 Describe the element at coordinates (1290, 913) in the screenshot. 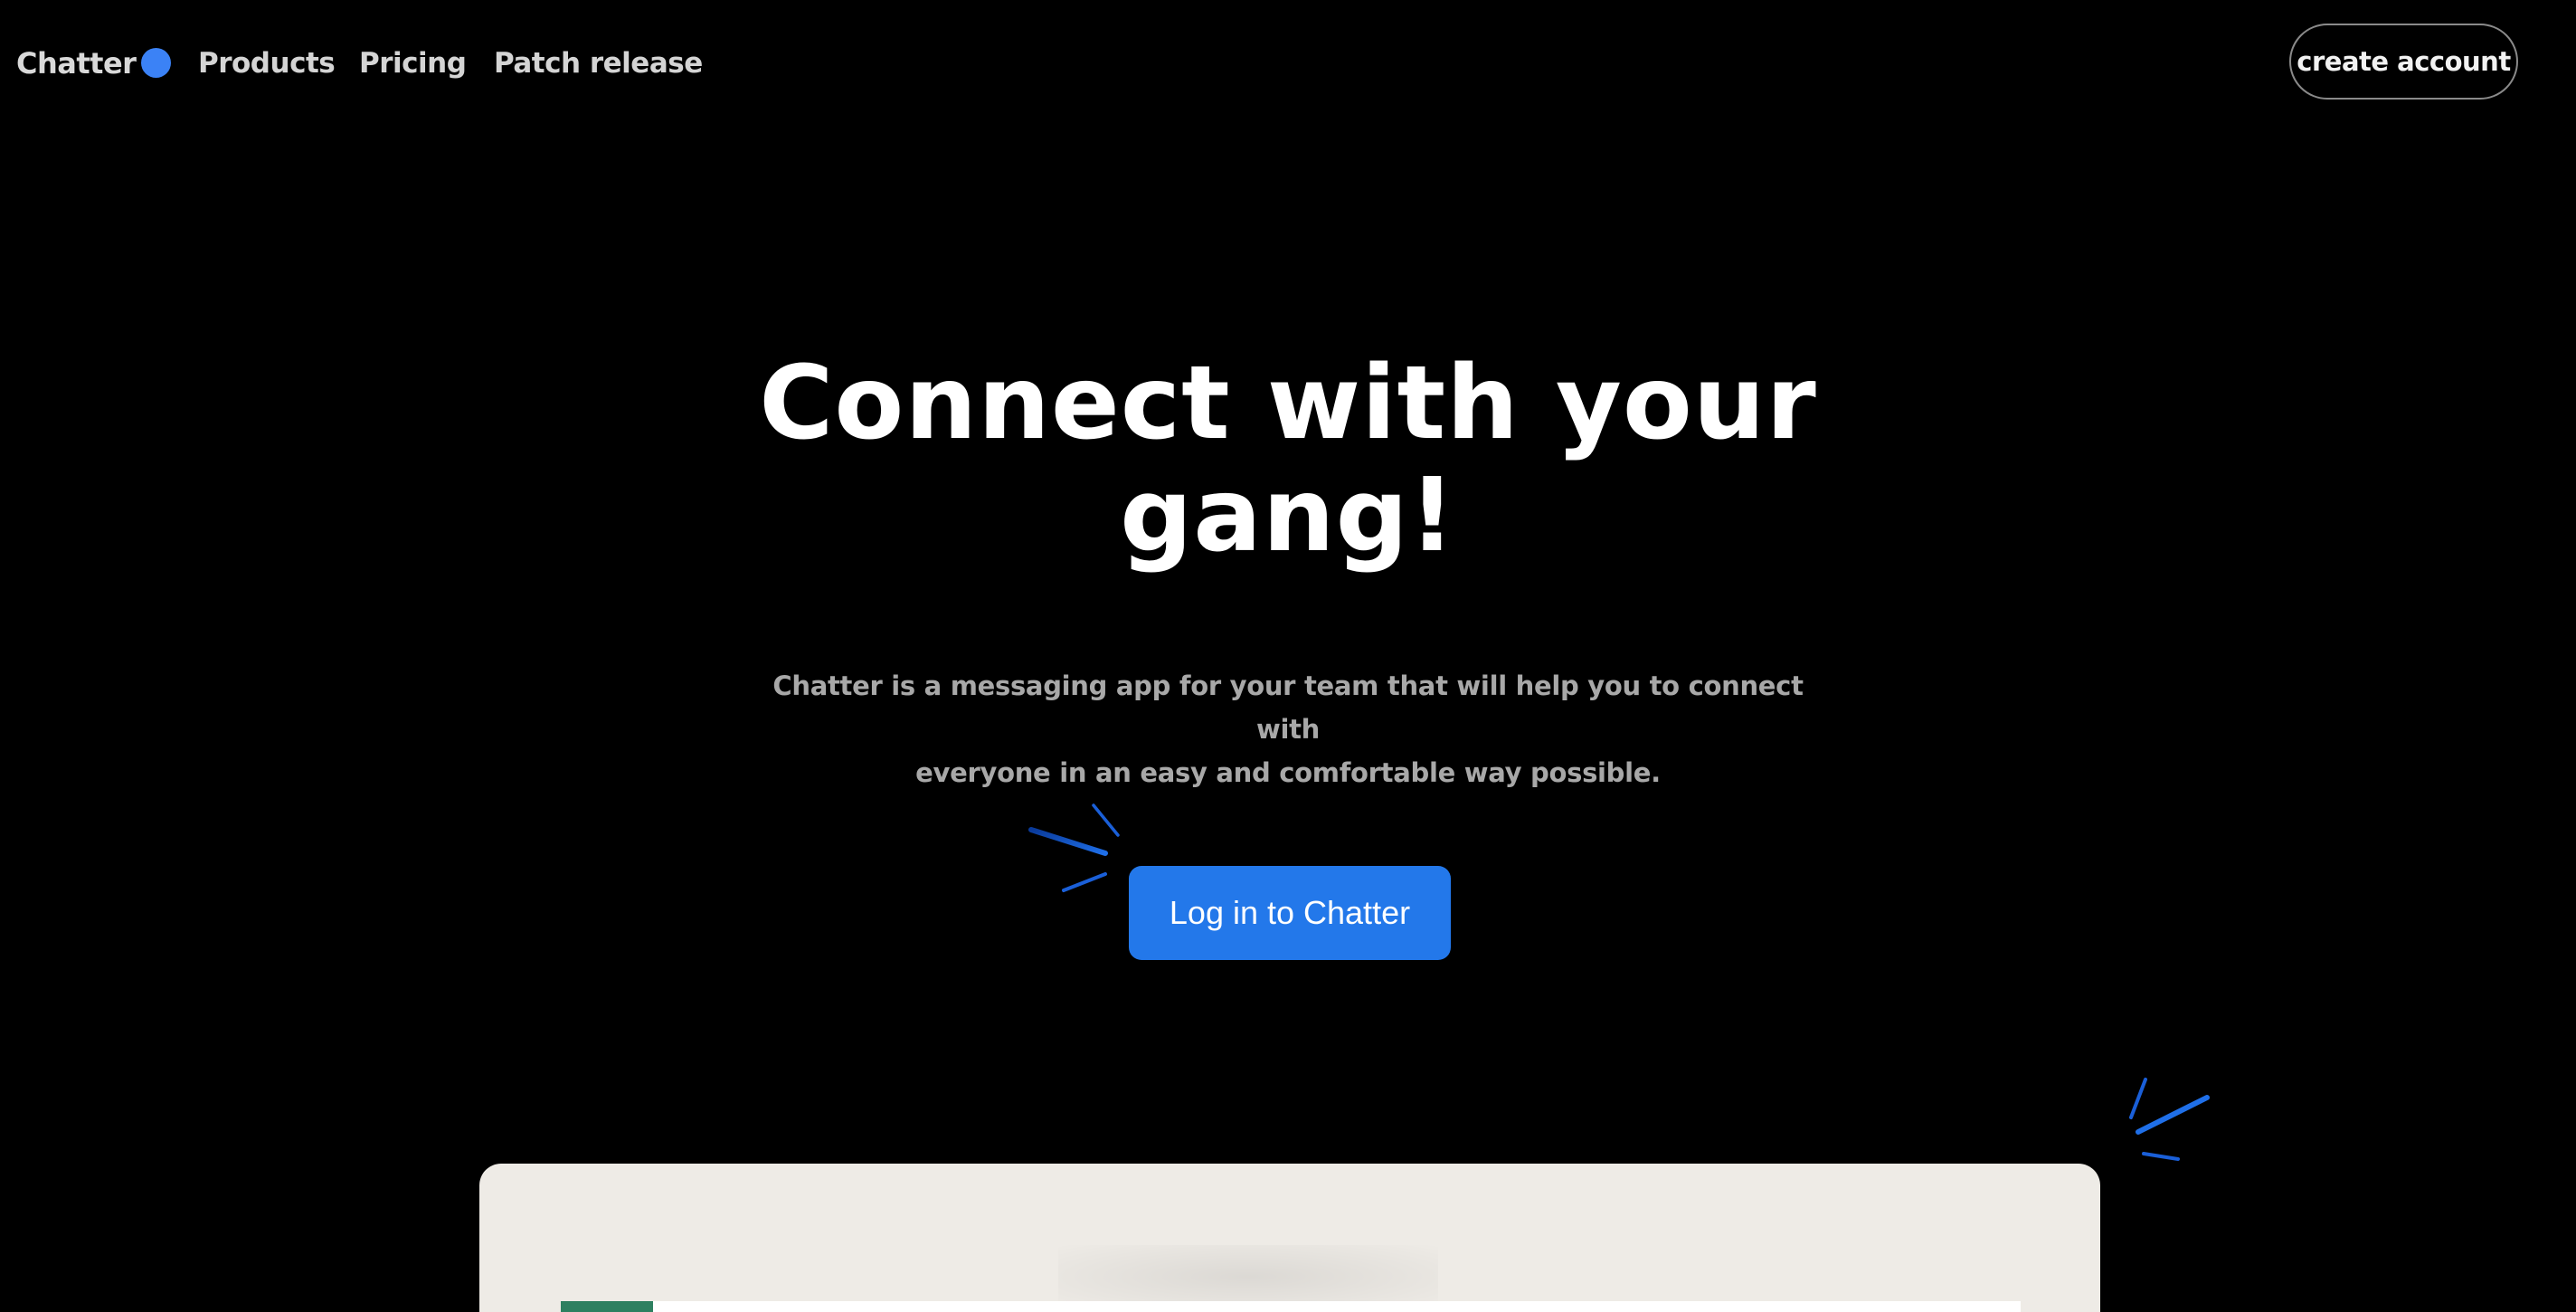

I see `login-button: Log in to Chatter` at that location.